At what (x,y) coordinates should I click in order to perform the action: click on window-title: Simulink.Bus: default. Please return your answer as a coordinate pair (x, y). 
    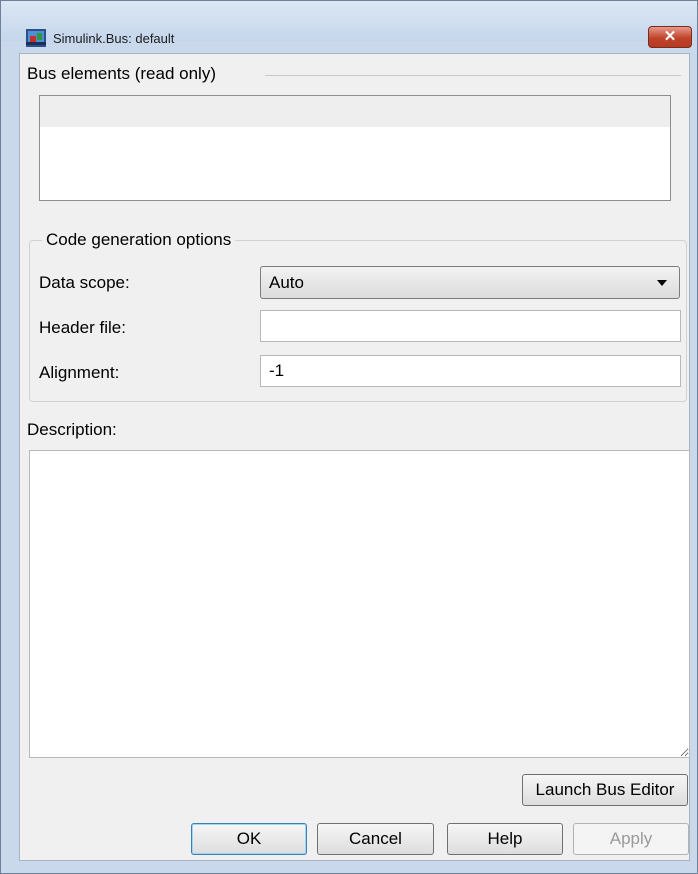
    Looking at the image, I should click on (114, 38).